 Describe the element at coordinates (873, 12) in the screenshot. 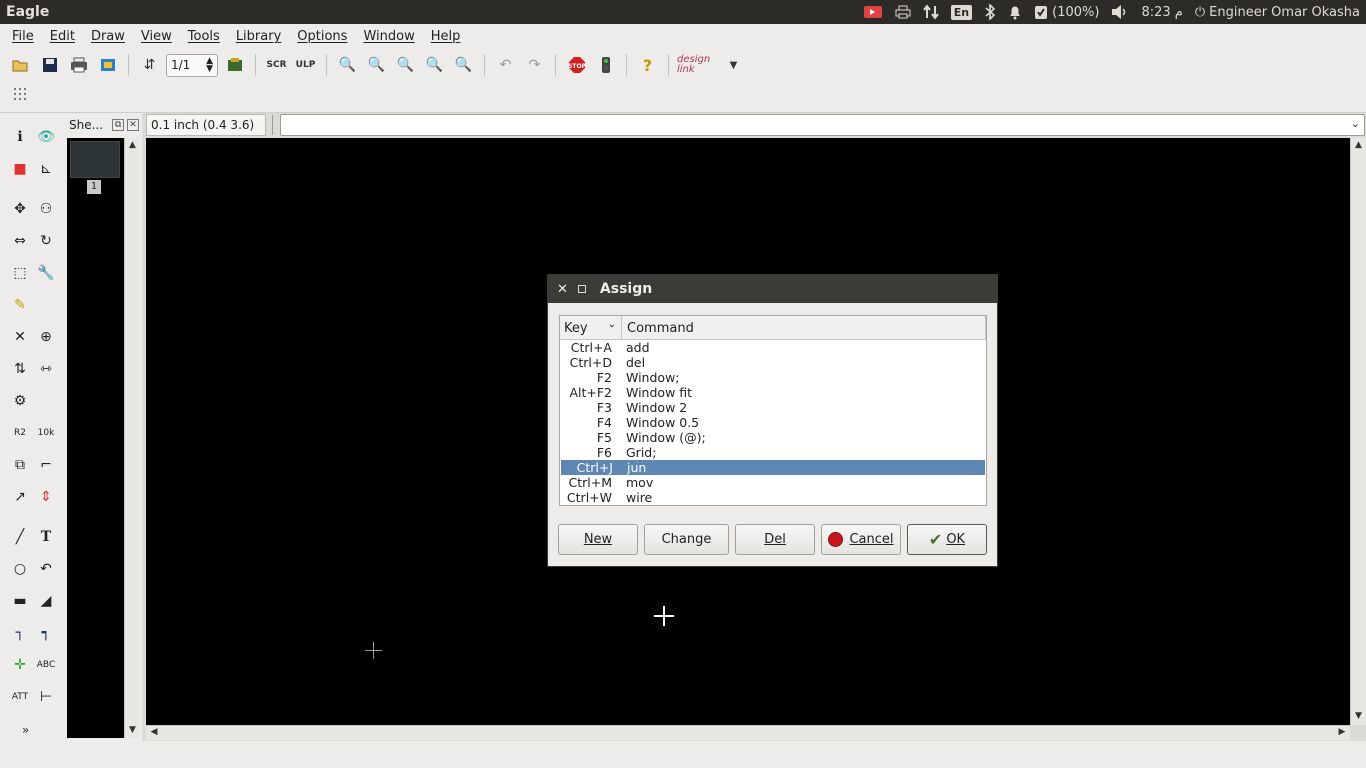

I see `screen-recorder-icon` at that location.